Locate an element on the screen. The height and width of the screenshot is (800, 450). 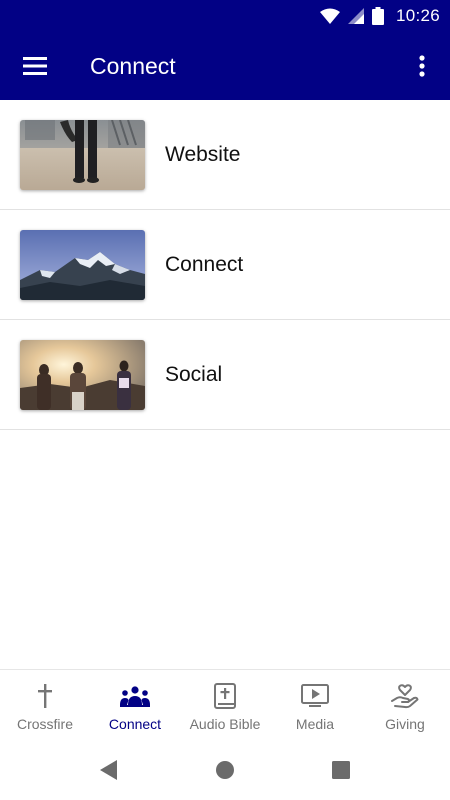
street-legs-photo is located at coordinates (82, 154).